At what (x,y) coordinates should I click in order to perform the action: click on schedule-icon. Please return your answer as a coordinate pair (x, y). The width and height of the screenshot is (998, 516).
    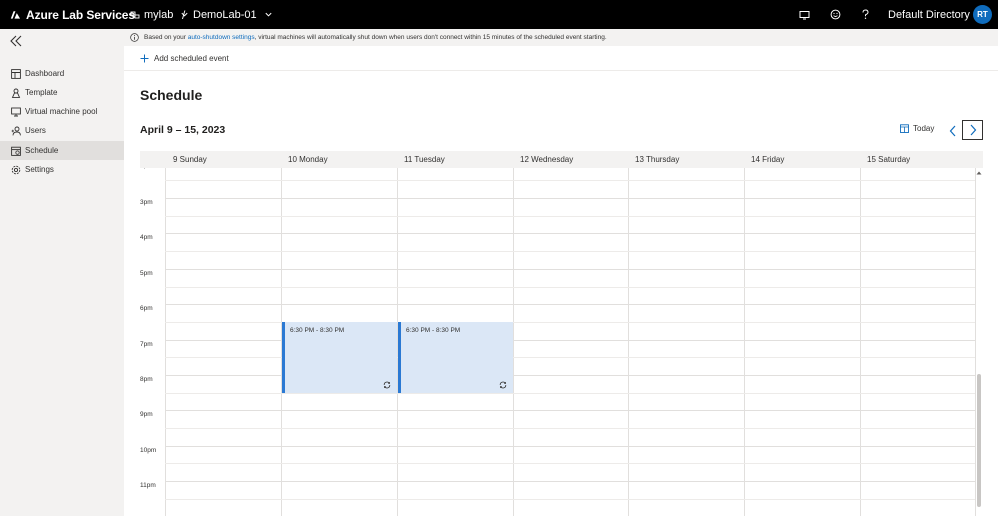
    Looking at the image, I should click on (16, 151).